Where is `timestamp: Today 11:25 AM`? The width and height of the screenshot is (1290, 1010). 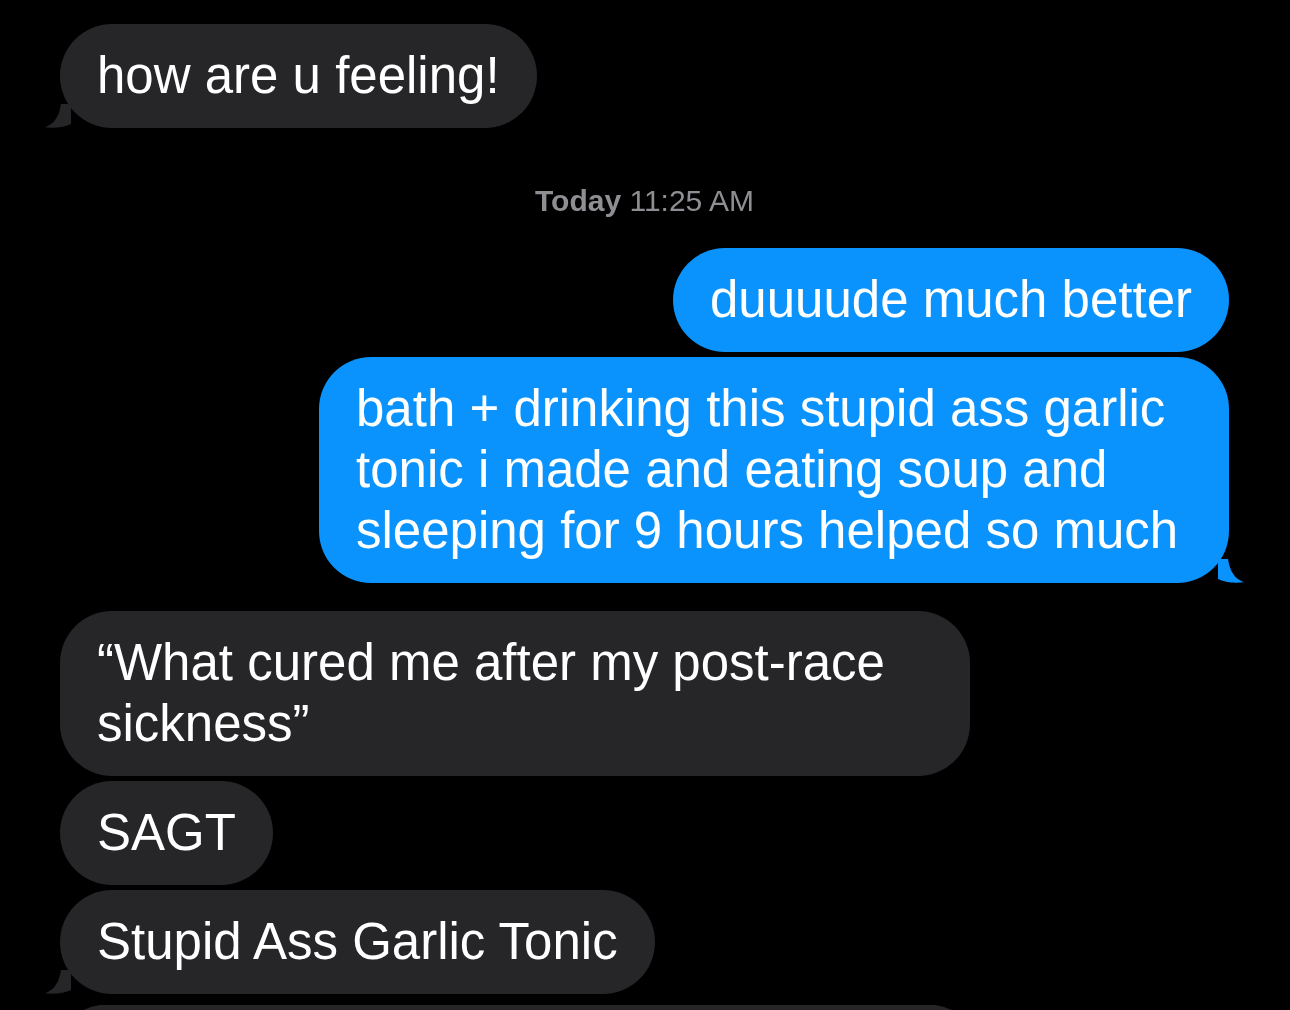
timestamp: Today 11:25 AM is located at coordinates (644, 201).